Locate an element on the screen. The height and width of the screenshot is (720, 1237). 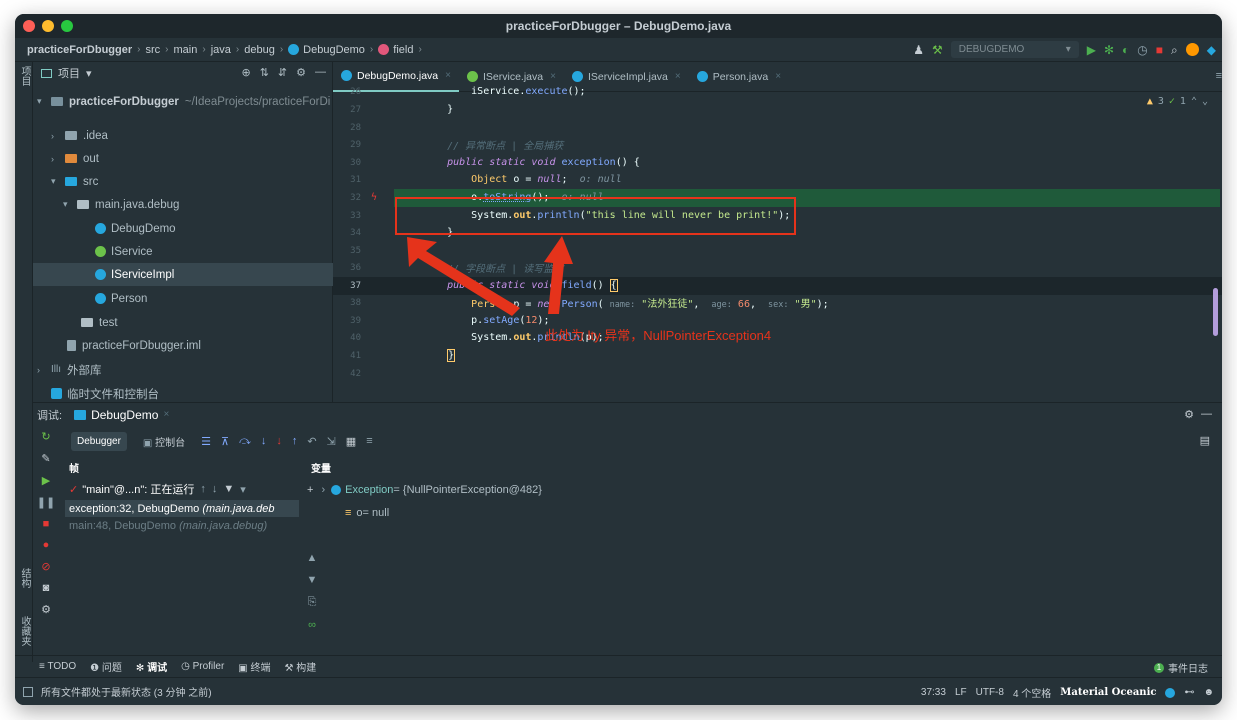
variable-row: ≡ o = null is located at coordinates (763, 512).